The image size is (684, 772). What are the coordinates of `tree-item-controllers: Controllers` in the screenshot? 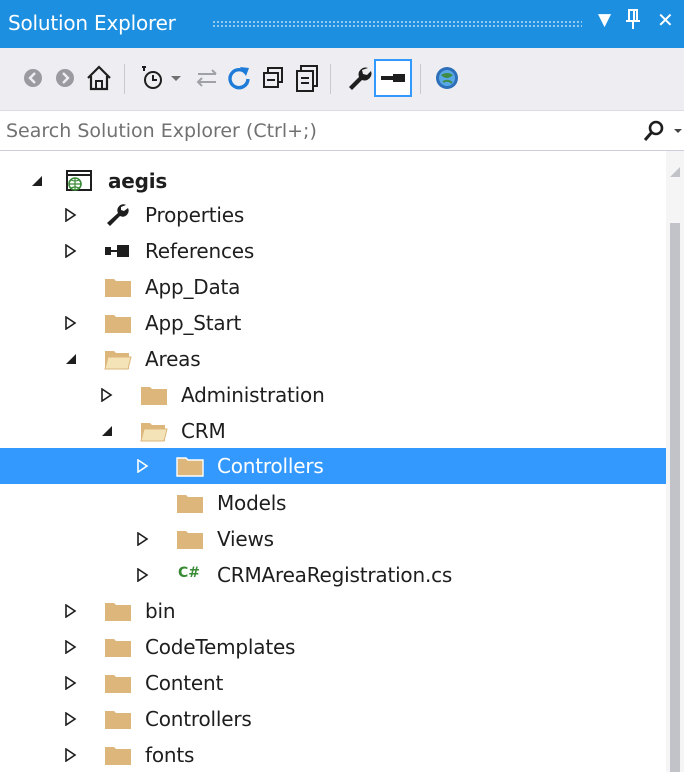 It's located at (333, 719).